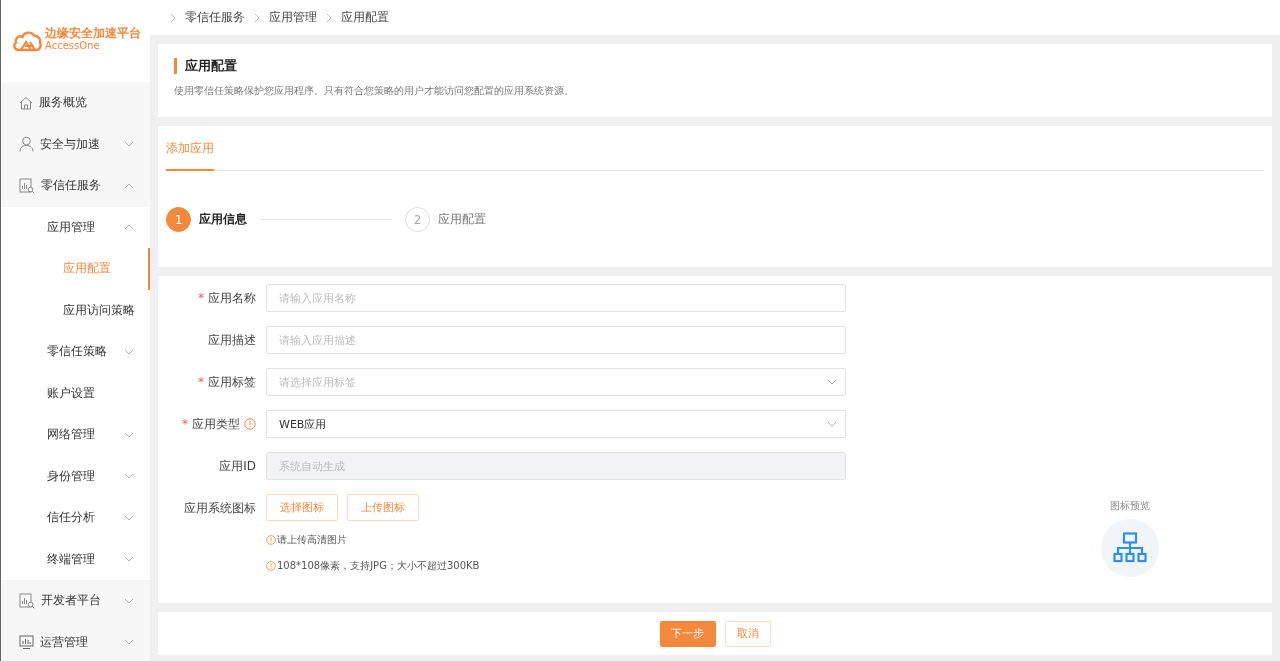 The height and width of the screenshot is (661, 1280). What do you see at coordinates (75, 435) in the screenshot?
I see `sidebar-item: 网络管理` at bounding box center [75, 435].